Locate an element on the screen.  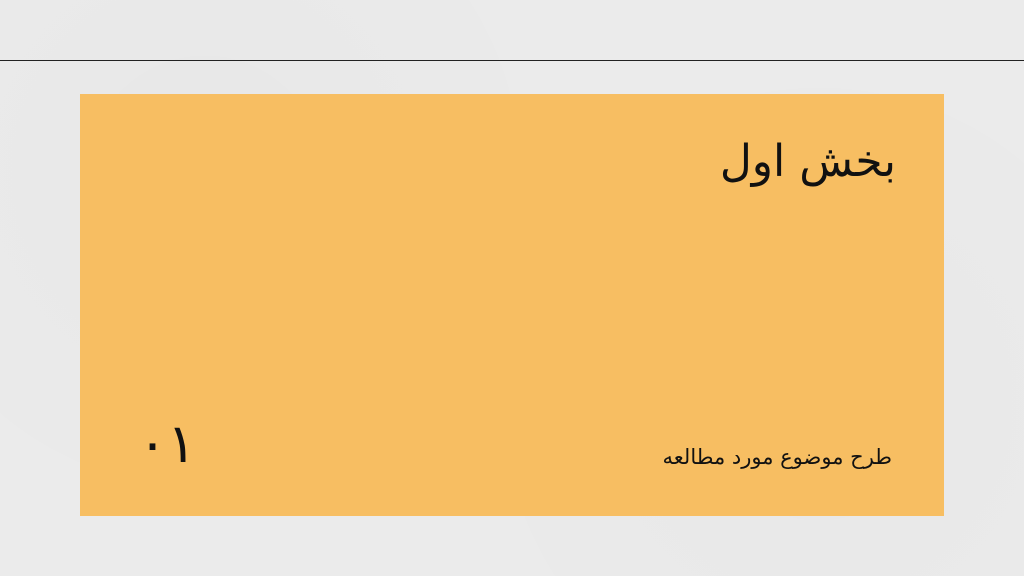
section-subtitle: طرح موضوع مورد مطالعه is located at coordinates (777, 457).